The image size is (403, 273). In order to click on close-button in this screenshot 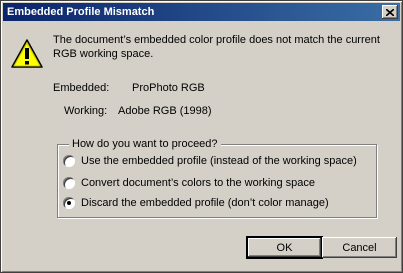, I will do `click(390, 12)`.